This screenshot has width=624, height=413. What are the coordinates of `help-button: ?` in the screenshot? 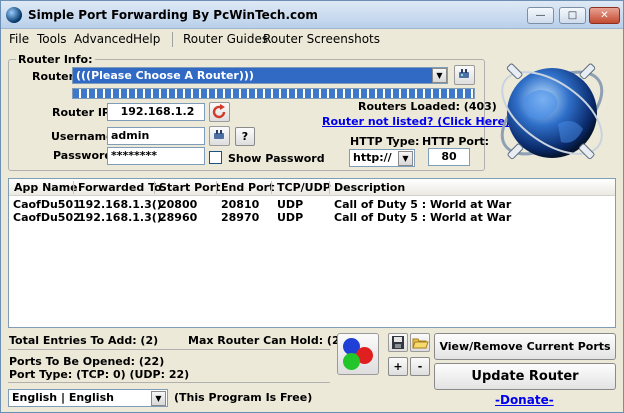 It's located at (245, 136).